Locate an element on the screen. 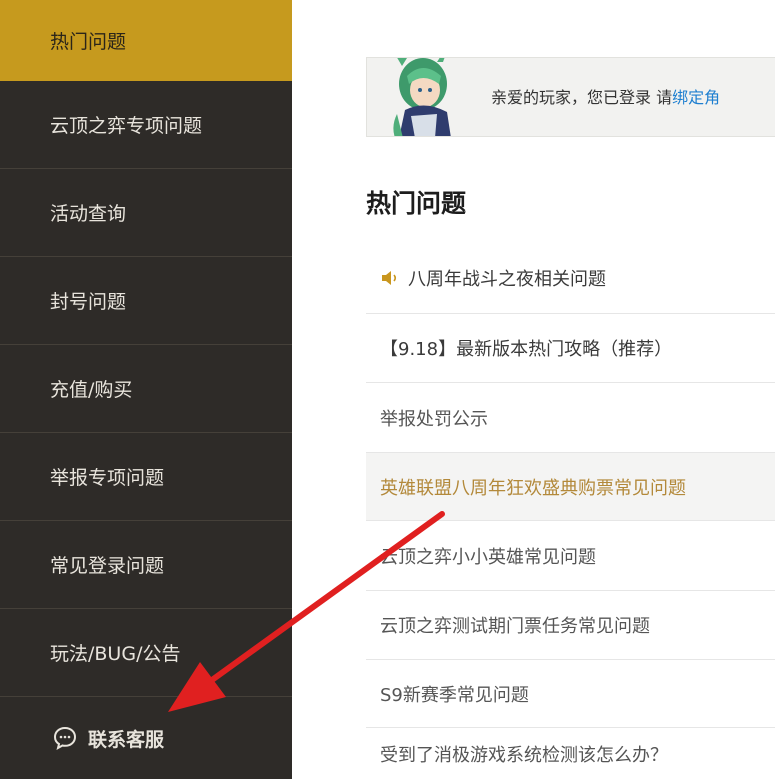 The height and width of the screenshot is (779, 775). question-text: 云顶之弈测试期门票任务常见问题 is located at coordinates (515, 626).